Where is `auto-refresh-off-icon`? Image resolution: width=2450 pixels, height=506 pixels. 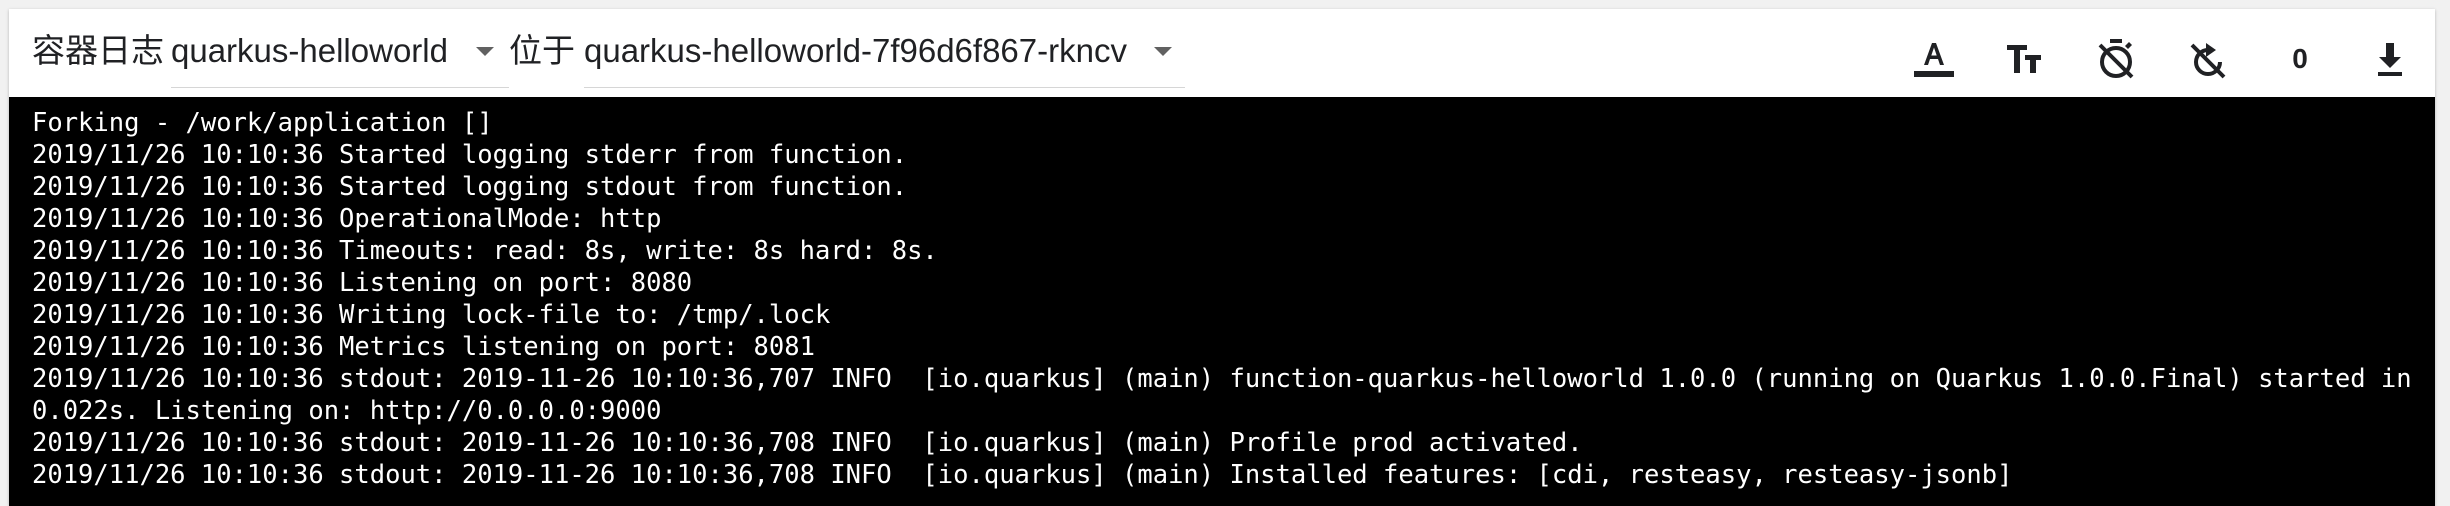
auto-refresh-off-icon is located at coordinates (2208, 61).